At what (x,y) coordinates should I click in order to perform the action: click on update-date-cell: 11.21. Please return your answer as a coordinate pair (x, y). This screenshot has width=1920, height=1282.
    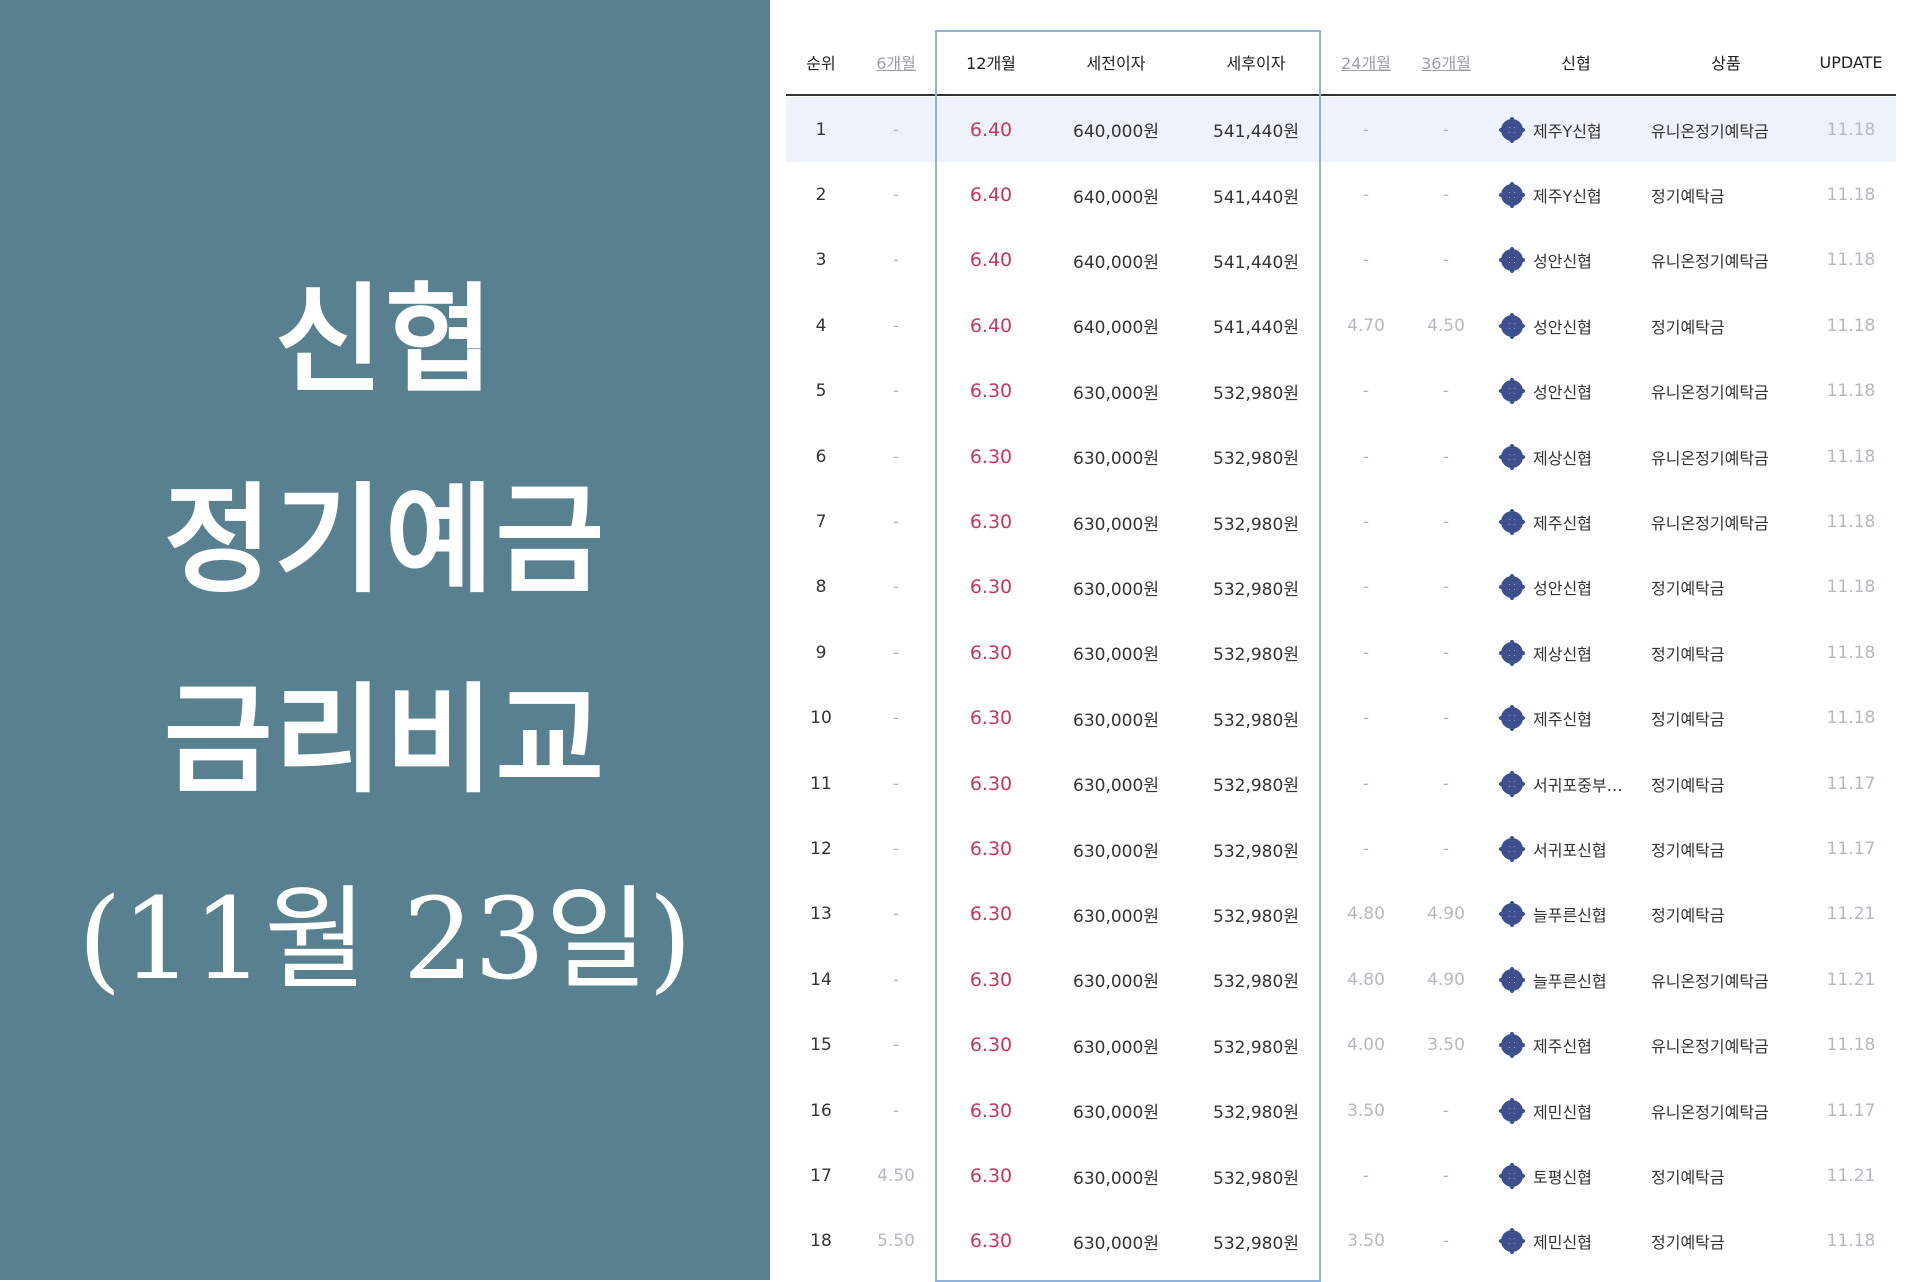
    Looking at the image, I should click on (1851, 979).